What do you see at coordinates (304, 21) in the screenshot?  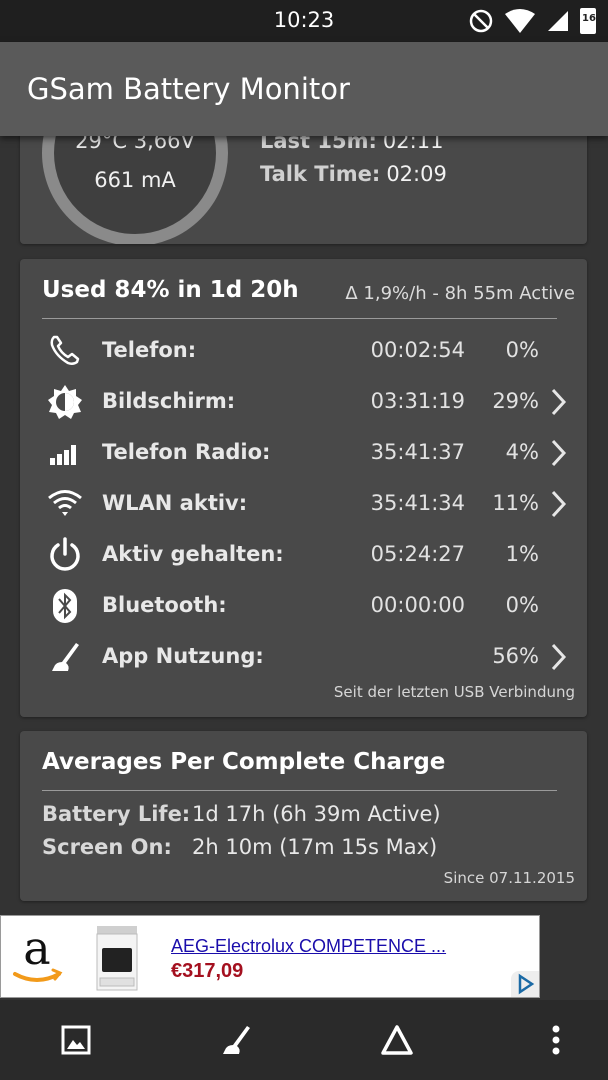 I see `status-bar: 10:23 16` at bounding box center [304, 21].